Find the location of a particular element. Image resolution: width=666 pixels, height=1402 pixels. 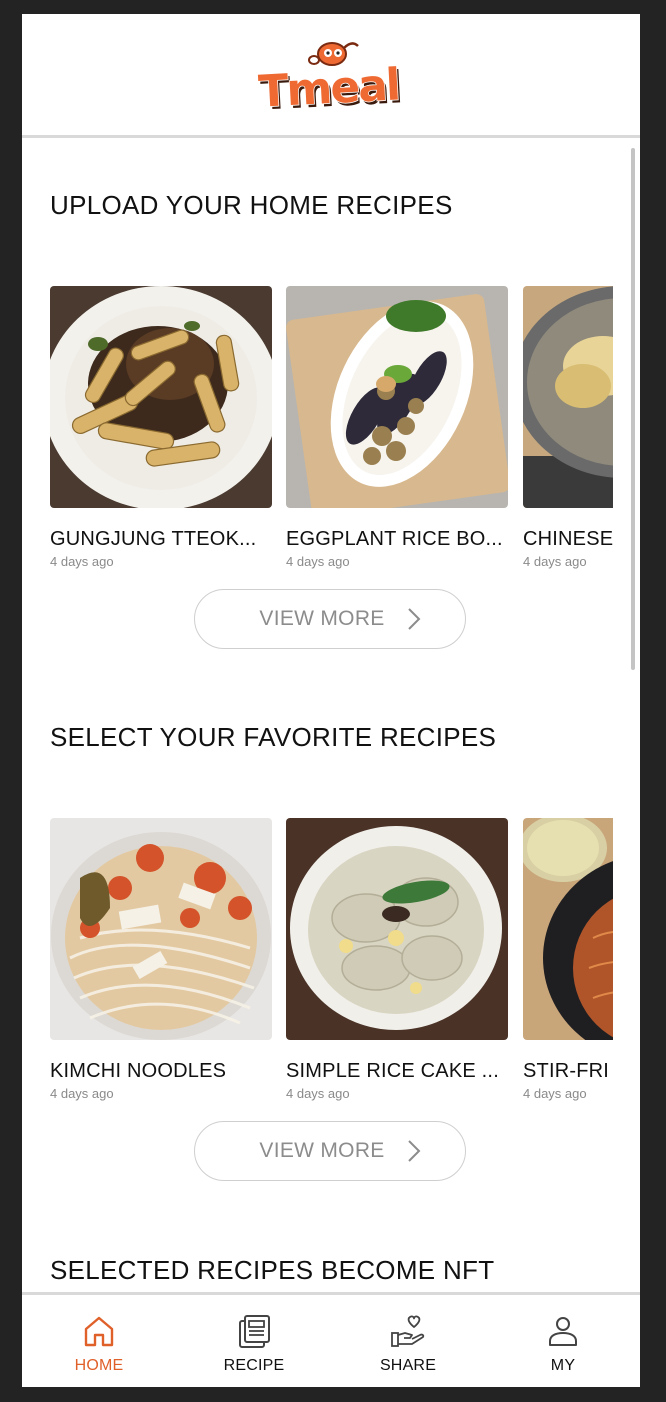

recipe-card-title: KIMCHI NOODLES is located at coordinates (163, 1071).